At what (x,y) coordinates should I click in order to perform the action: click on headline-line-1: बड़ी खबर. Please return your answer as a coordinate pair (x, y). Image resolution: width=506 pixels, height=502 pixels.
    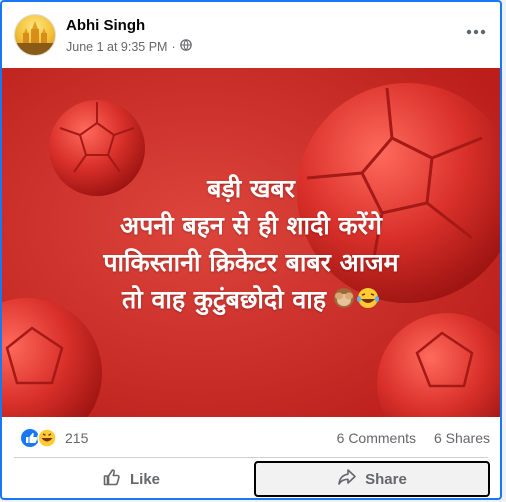
    Looking at the image, I should click on (251, 188).